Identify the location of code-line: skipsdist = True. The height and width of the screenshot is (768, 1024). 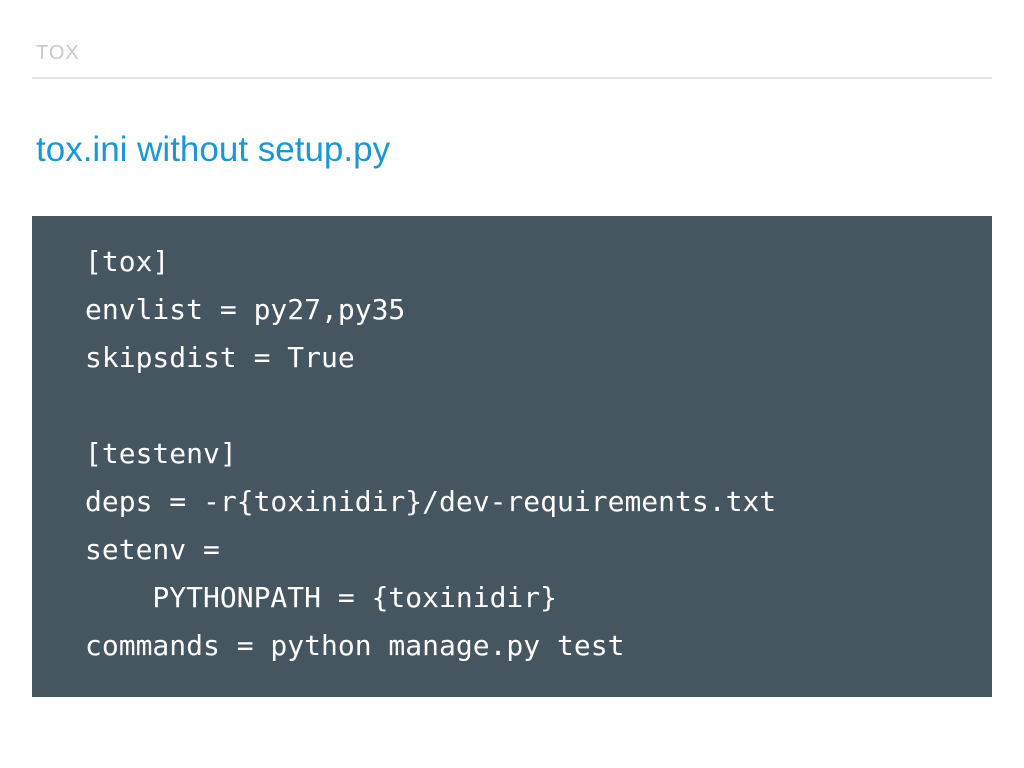
(220, 357).